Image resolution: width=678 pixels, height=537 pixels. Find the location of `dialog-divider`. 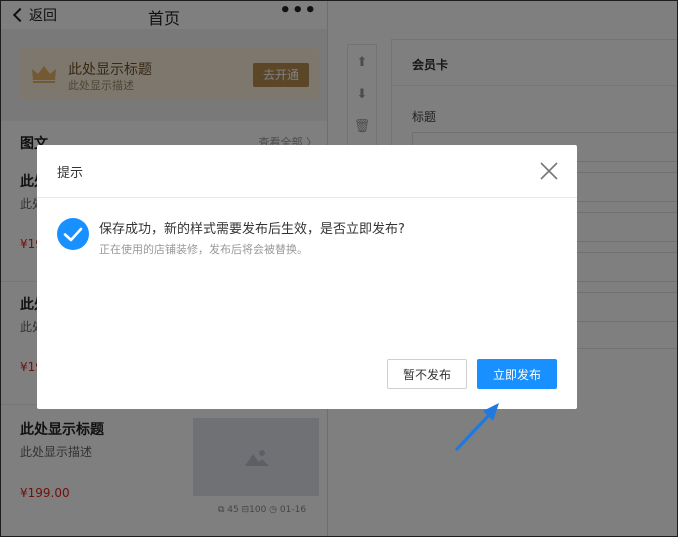

dialog-divider is located at coordinates (307, 197).